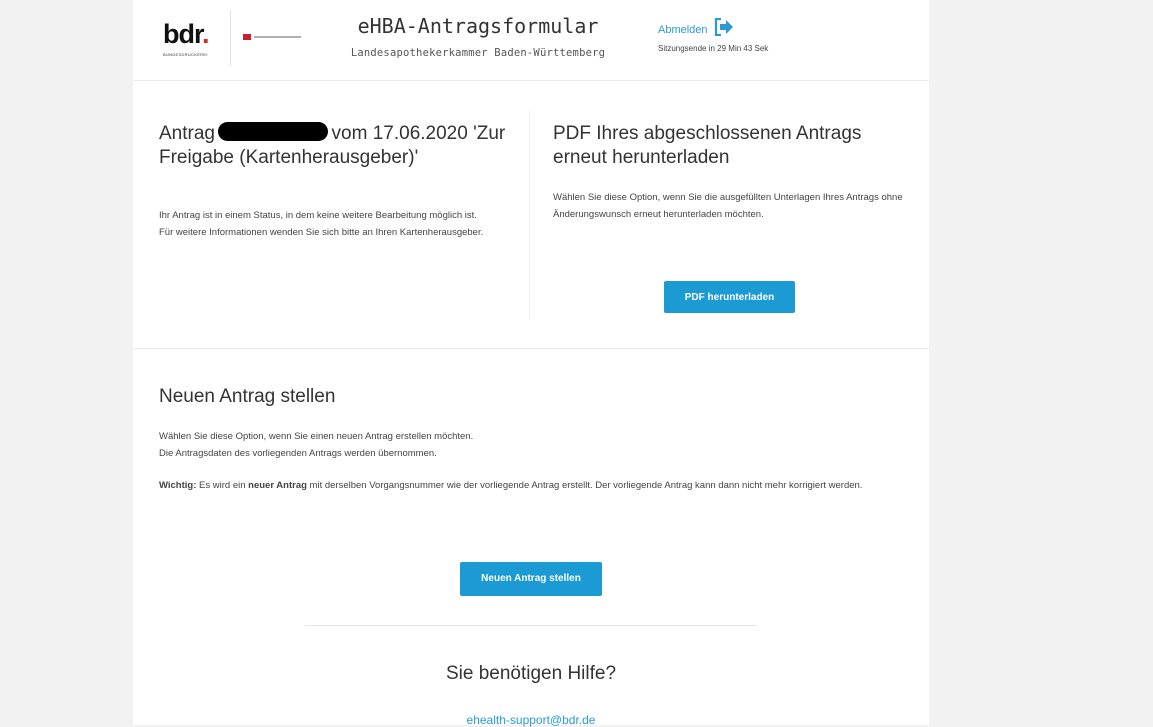 The image size is (1153, 727). What do you see at coordinates (478, 26) in the screenshot?
I see `app-title: eHBA-Antragsformular` at bounding box center [478, 26].